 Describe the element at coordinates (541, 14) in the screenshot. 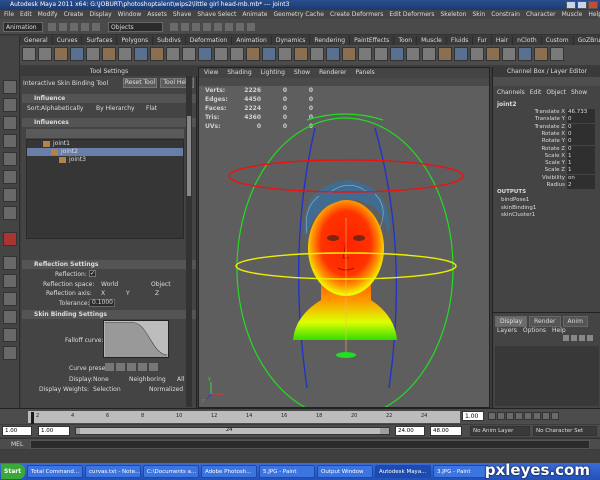

I see `menu-item: Character` at that location.